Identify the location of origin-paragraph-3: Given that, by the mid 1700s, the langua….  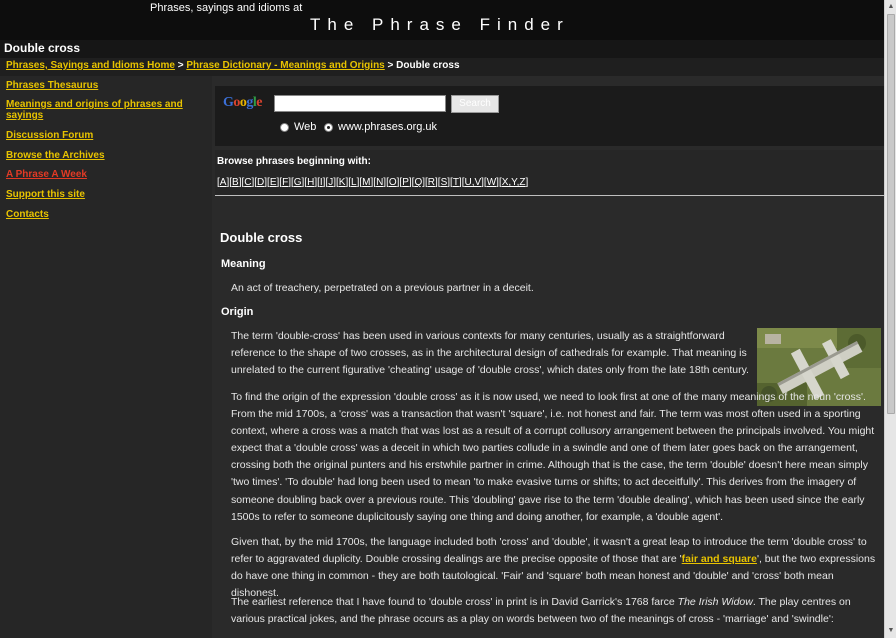
(556, 568).